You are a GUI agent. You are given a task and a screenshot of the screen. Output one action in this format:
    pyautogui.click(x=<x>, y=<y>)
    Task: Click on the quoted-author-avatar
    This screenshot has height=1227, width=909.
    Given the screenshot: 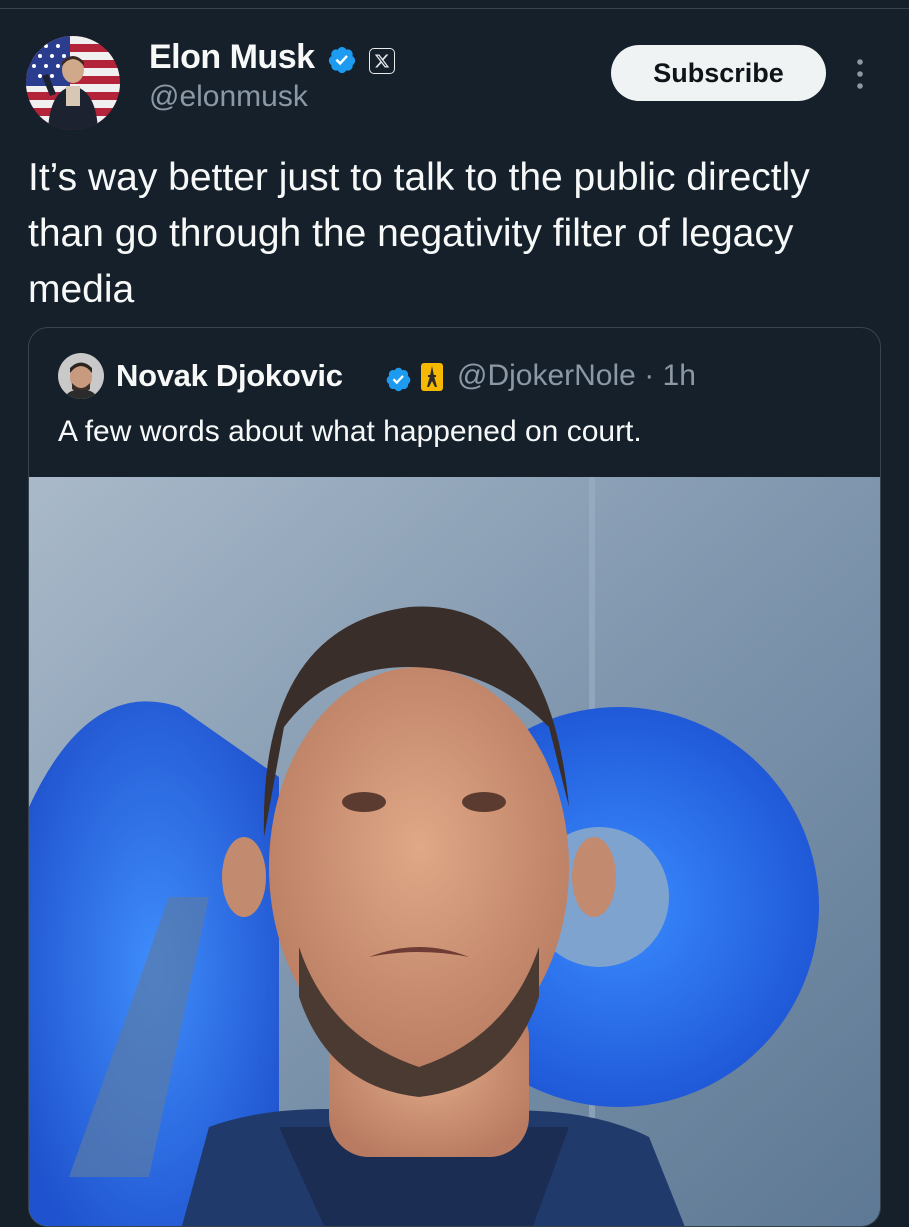 What is the action you would take?
    pyautogui.click(x=81, y=376)
    